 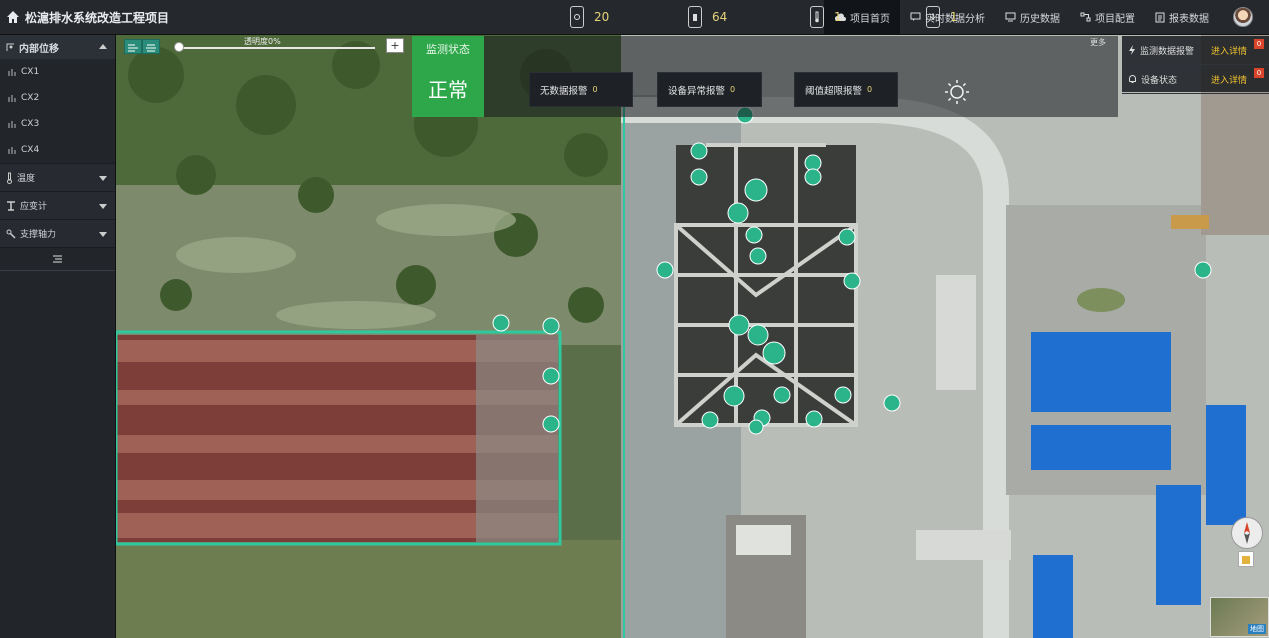 I want to click on opacity-slider-handle, so click(x=179, y=47).